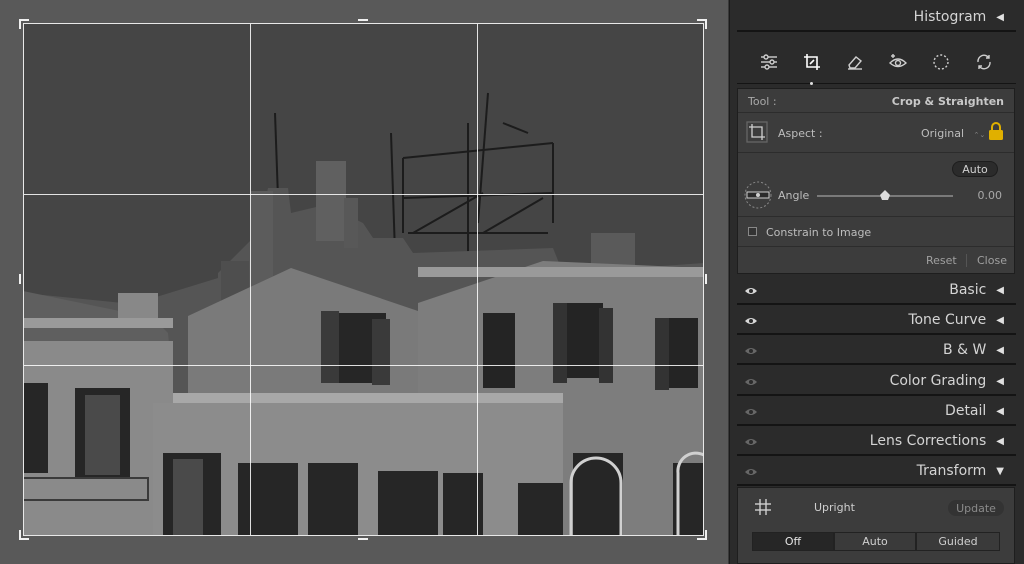 The height and width of the screenshot is (564, 1024). Describe the element at coordinates (763, 509) in the screenshot. I see `upright-icon` at that location.